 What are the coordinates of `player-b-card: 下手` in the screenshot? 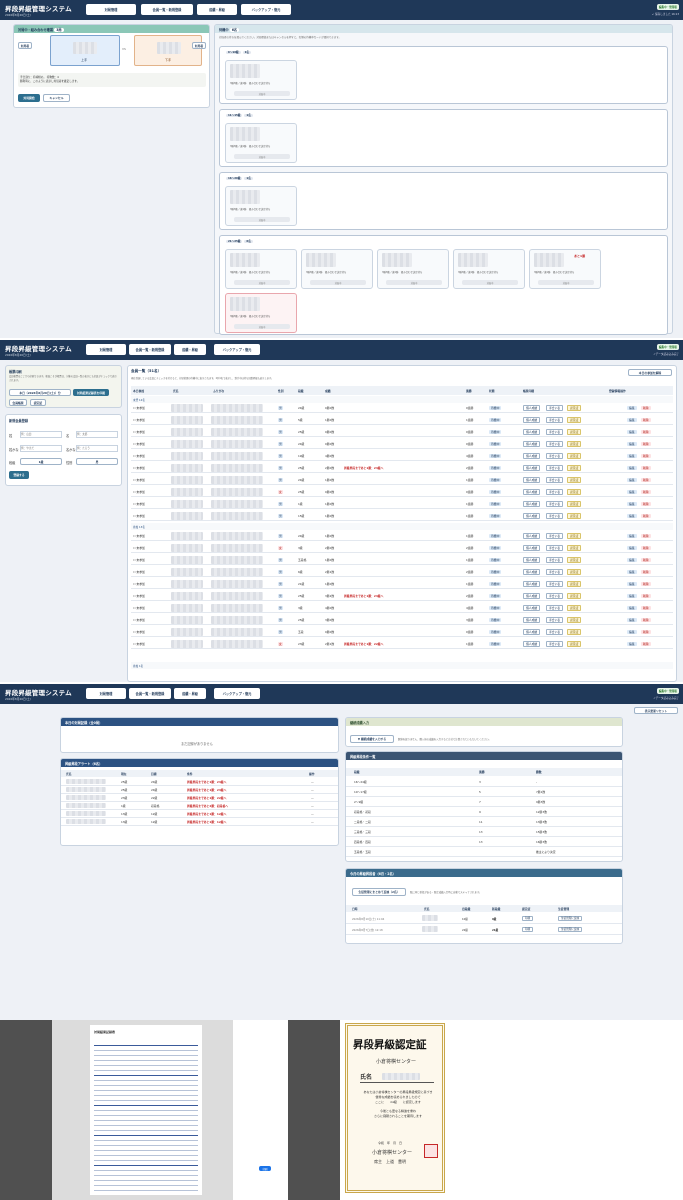 It's located at (168, 50).